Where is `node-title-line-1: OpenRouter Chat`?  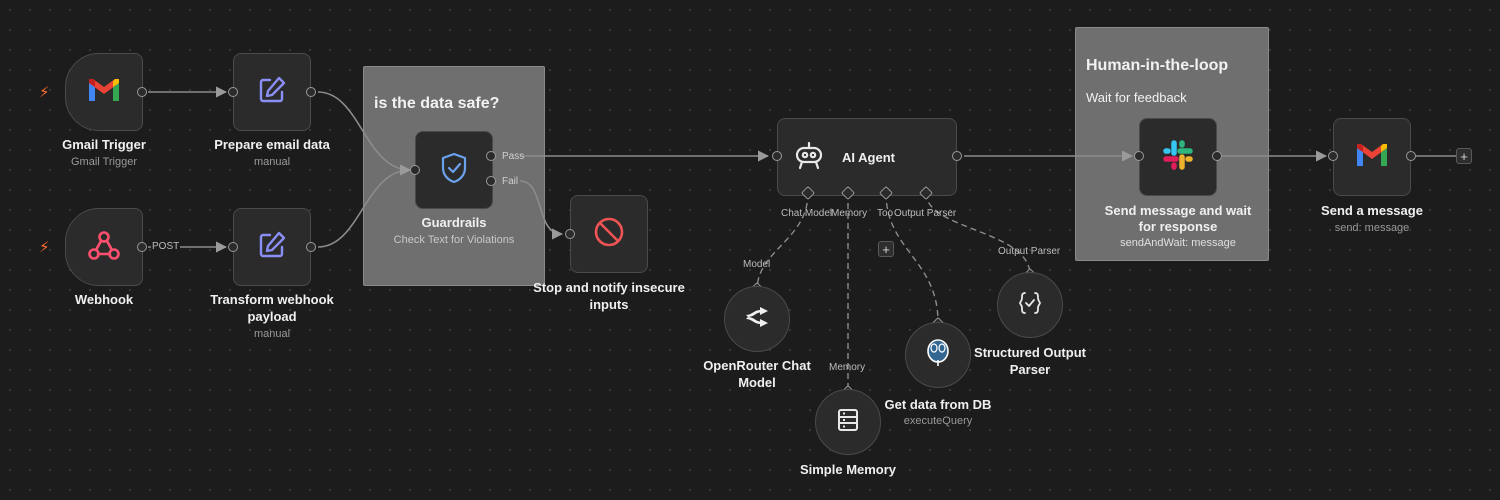 node-title-line-1: OpenRouter Chat is located at coordinates (757, 365).